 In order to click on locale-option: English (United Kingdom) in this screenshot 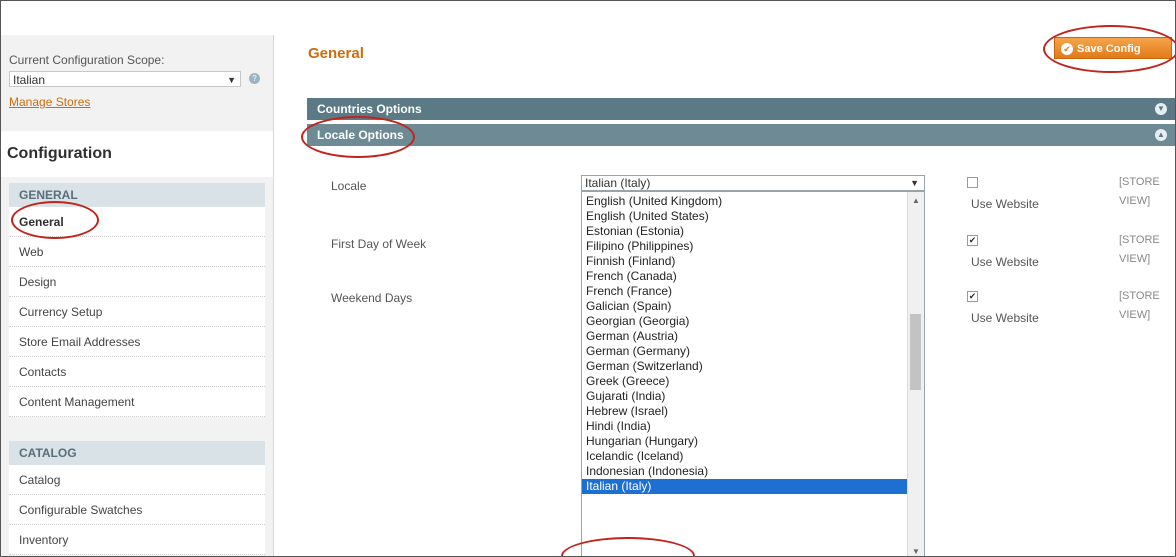, I will do `click(654, 201)`.